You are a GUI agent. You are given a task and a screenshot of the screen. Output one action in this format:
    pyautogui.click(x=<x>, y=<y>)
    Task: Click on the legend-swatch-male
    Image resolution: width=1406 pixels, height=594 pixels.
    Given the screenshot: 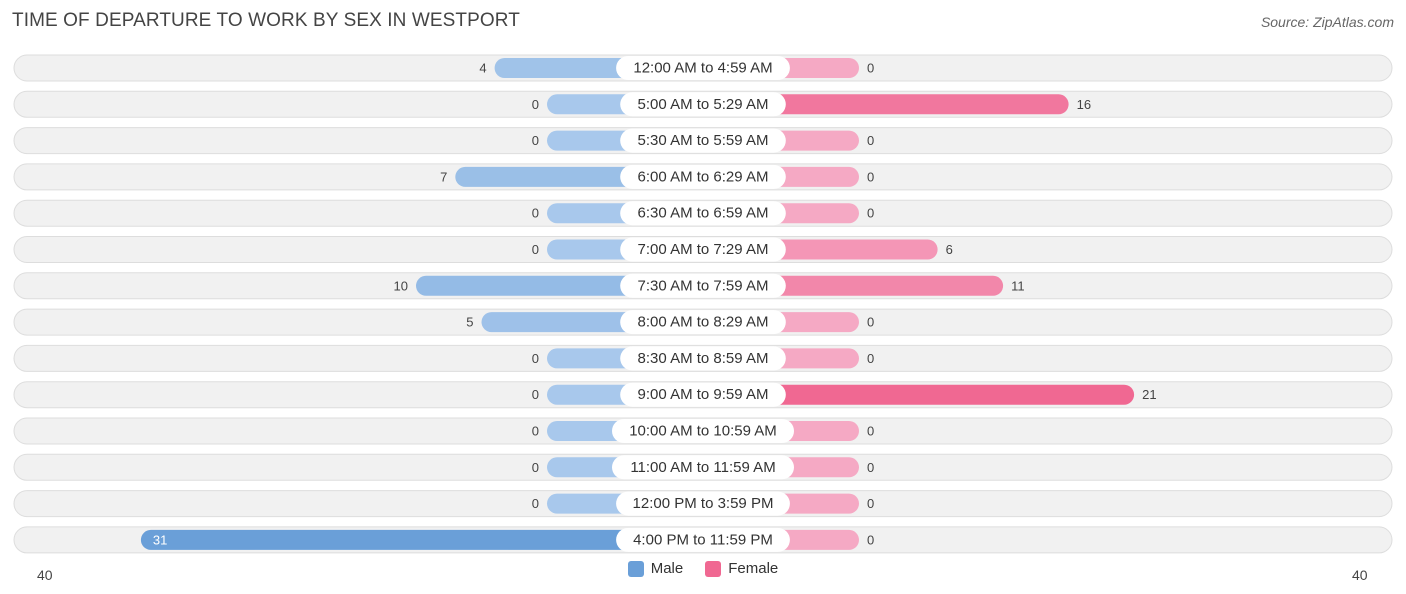 What is the action you would take?
    pyautogui.click(x=635, y=568)
    